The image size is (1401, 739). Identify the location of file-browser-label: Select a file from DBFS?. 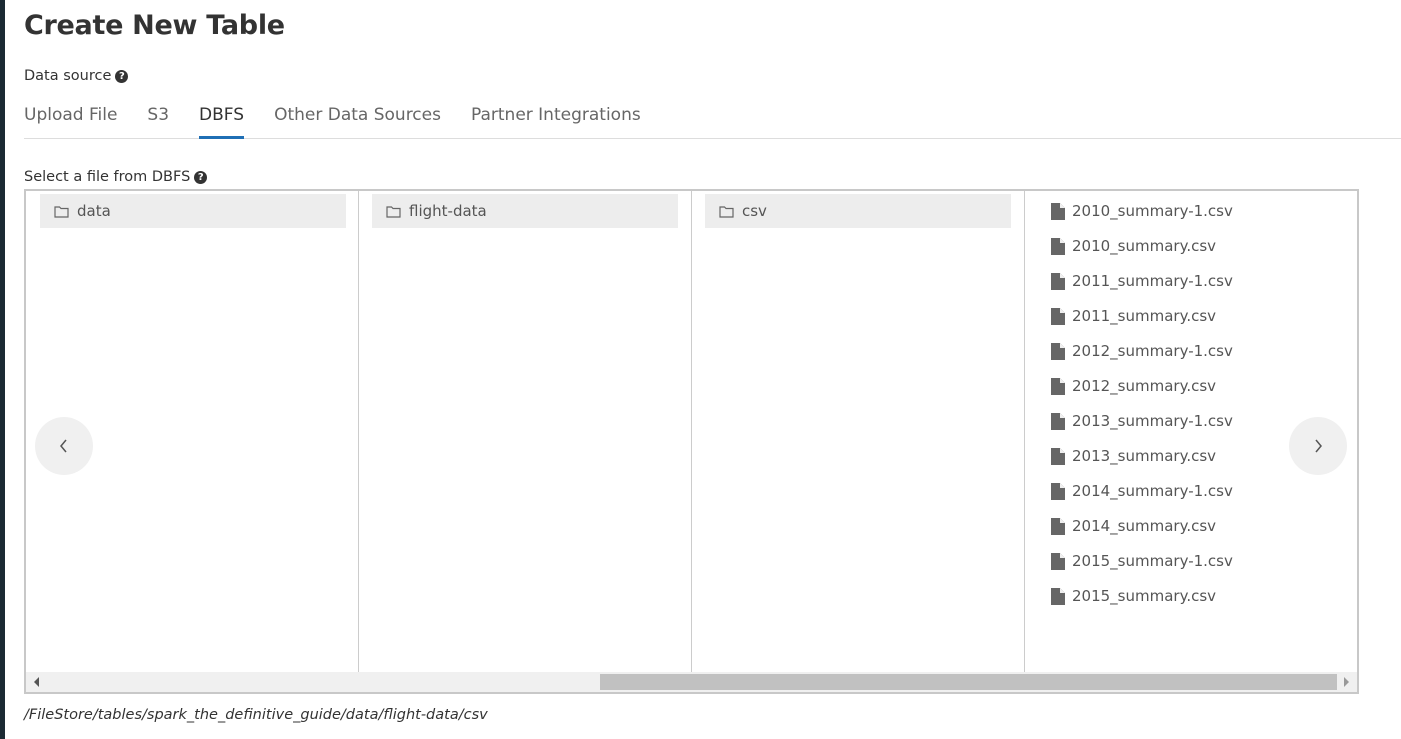
(116, 177).